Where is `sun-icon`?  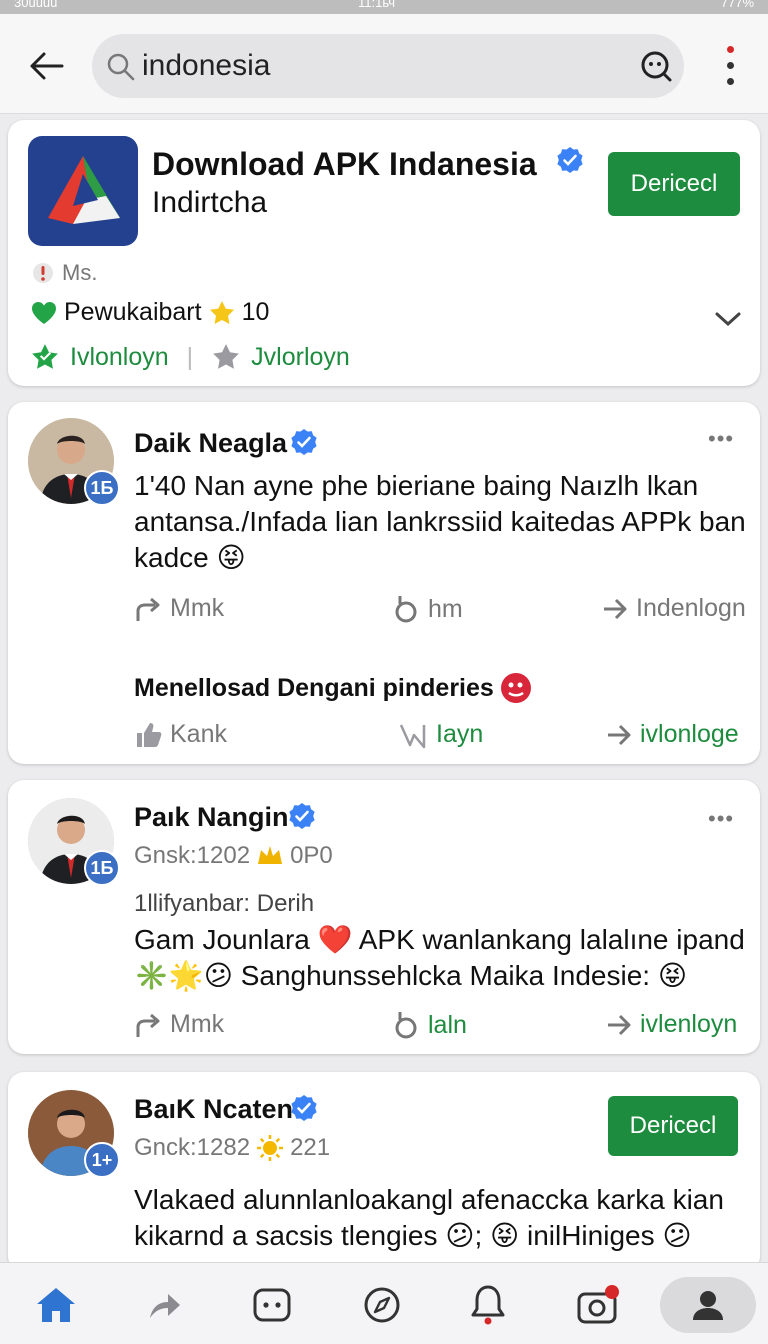 sun-icon is located at coordinates (270, 1148).